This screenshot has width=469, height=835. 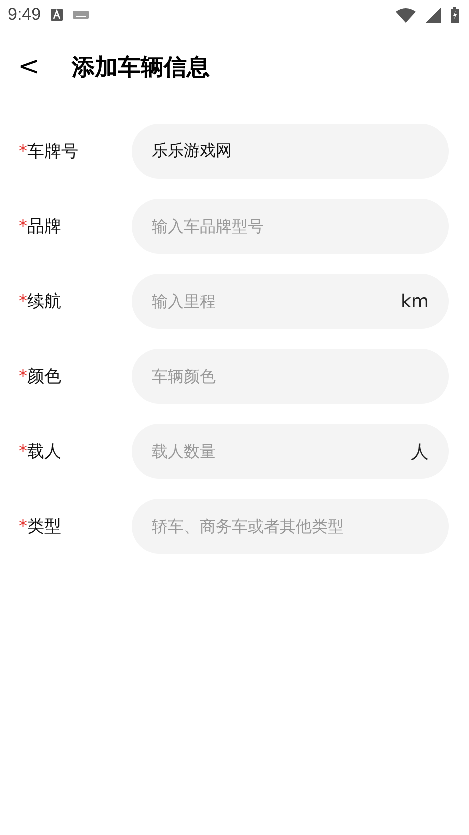 What do you see at coordinates (433, 15) in the screenshot?
I see `signal-icon` at bounding box center [433, 15].